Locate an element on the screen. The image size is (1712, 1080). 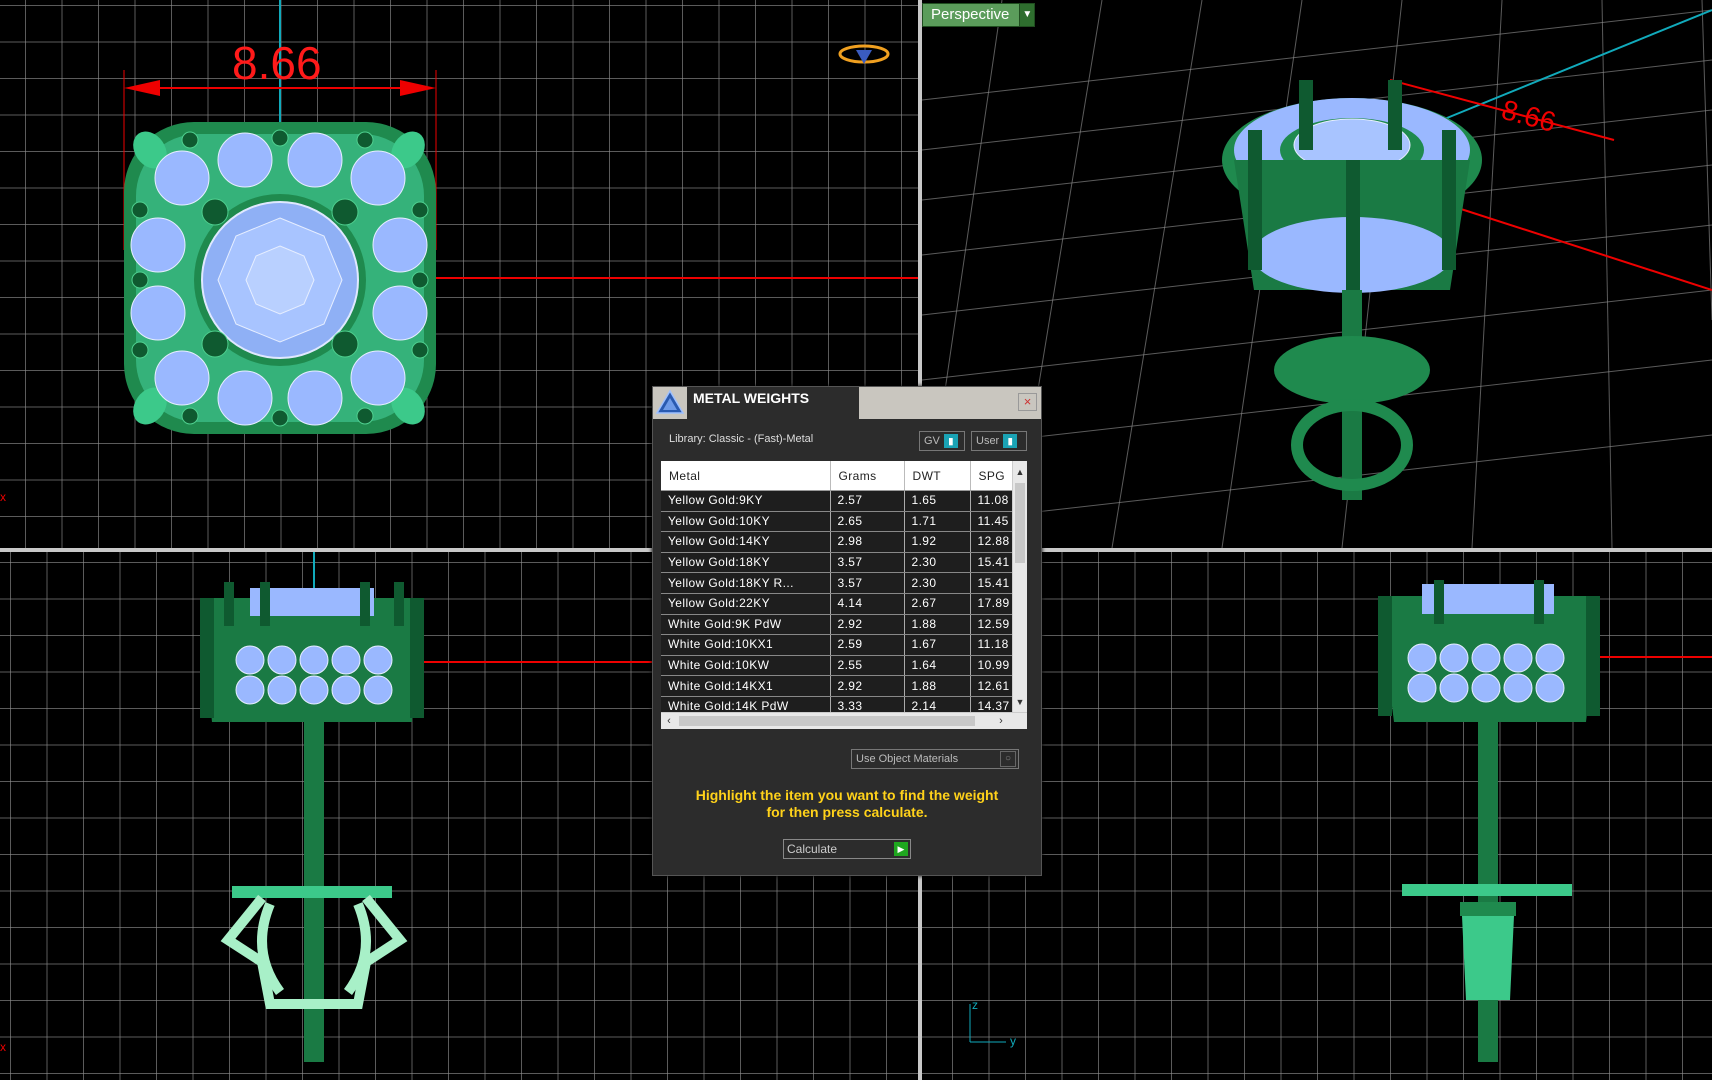
cell-spg: 12.88 is located at coordinates (992, 542).